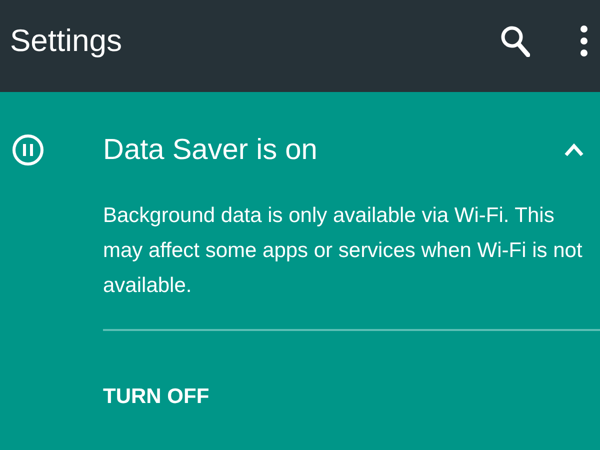  What do you see at coordinates (66, 41) in the screenshot?
I see `app-title: Settings` at bounding box center [66, 41].